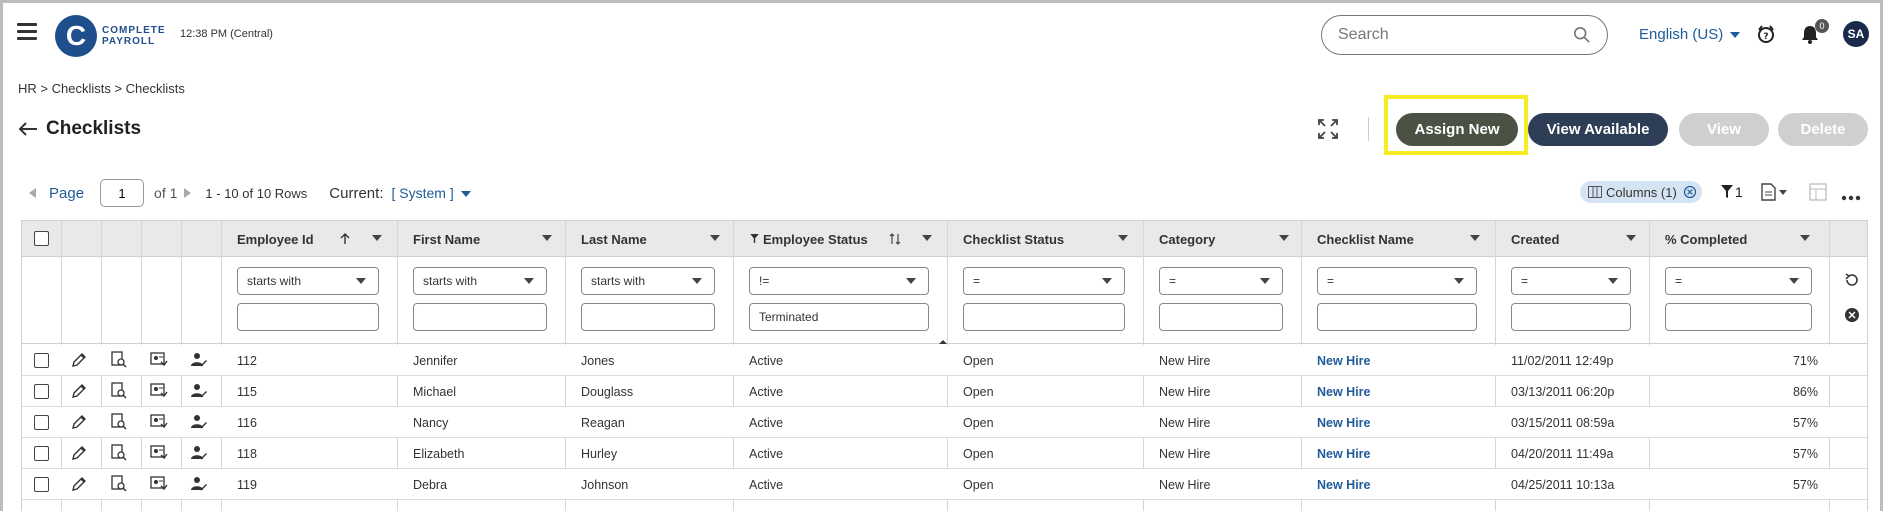 The height and width of the screenshot is (511, 1883). I want to click on columns-chip: Columns (1), so click(1641, 192).